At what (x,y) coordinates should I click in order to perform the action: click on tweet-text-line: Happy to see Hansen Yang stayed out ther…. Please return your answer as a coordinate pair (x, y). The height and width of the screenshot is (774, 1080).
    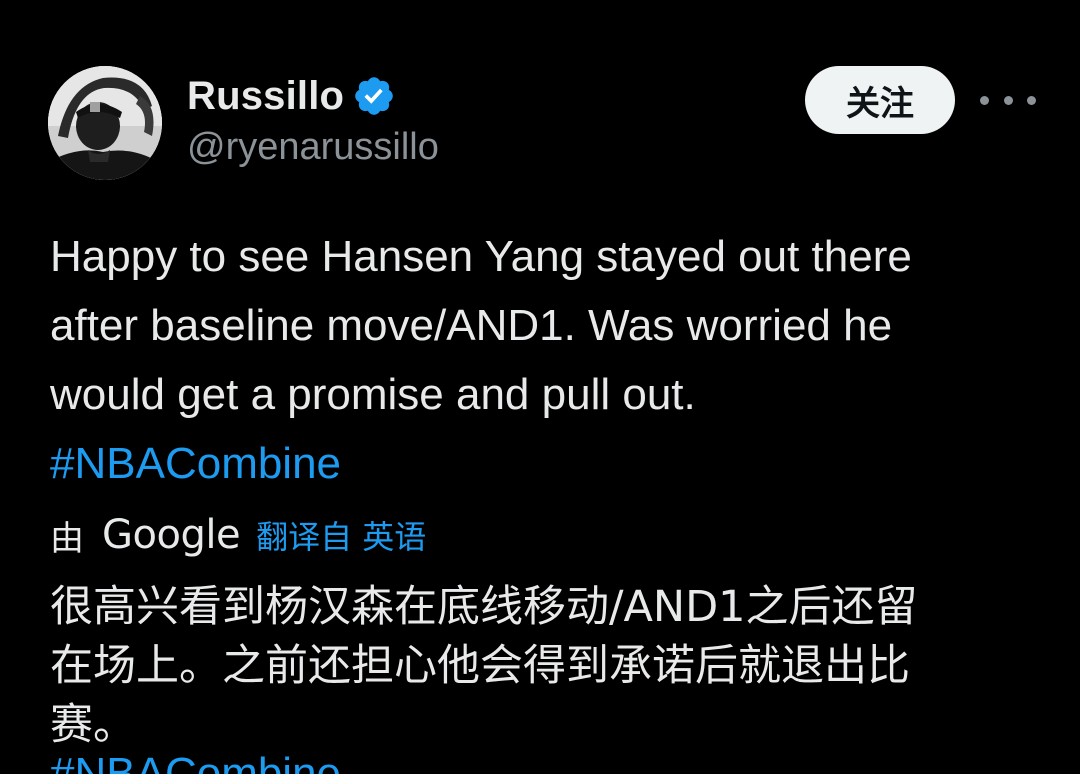
    Looking at the image, I should click on (481, 256).